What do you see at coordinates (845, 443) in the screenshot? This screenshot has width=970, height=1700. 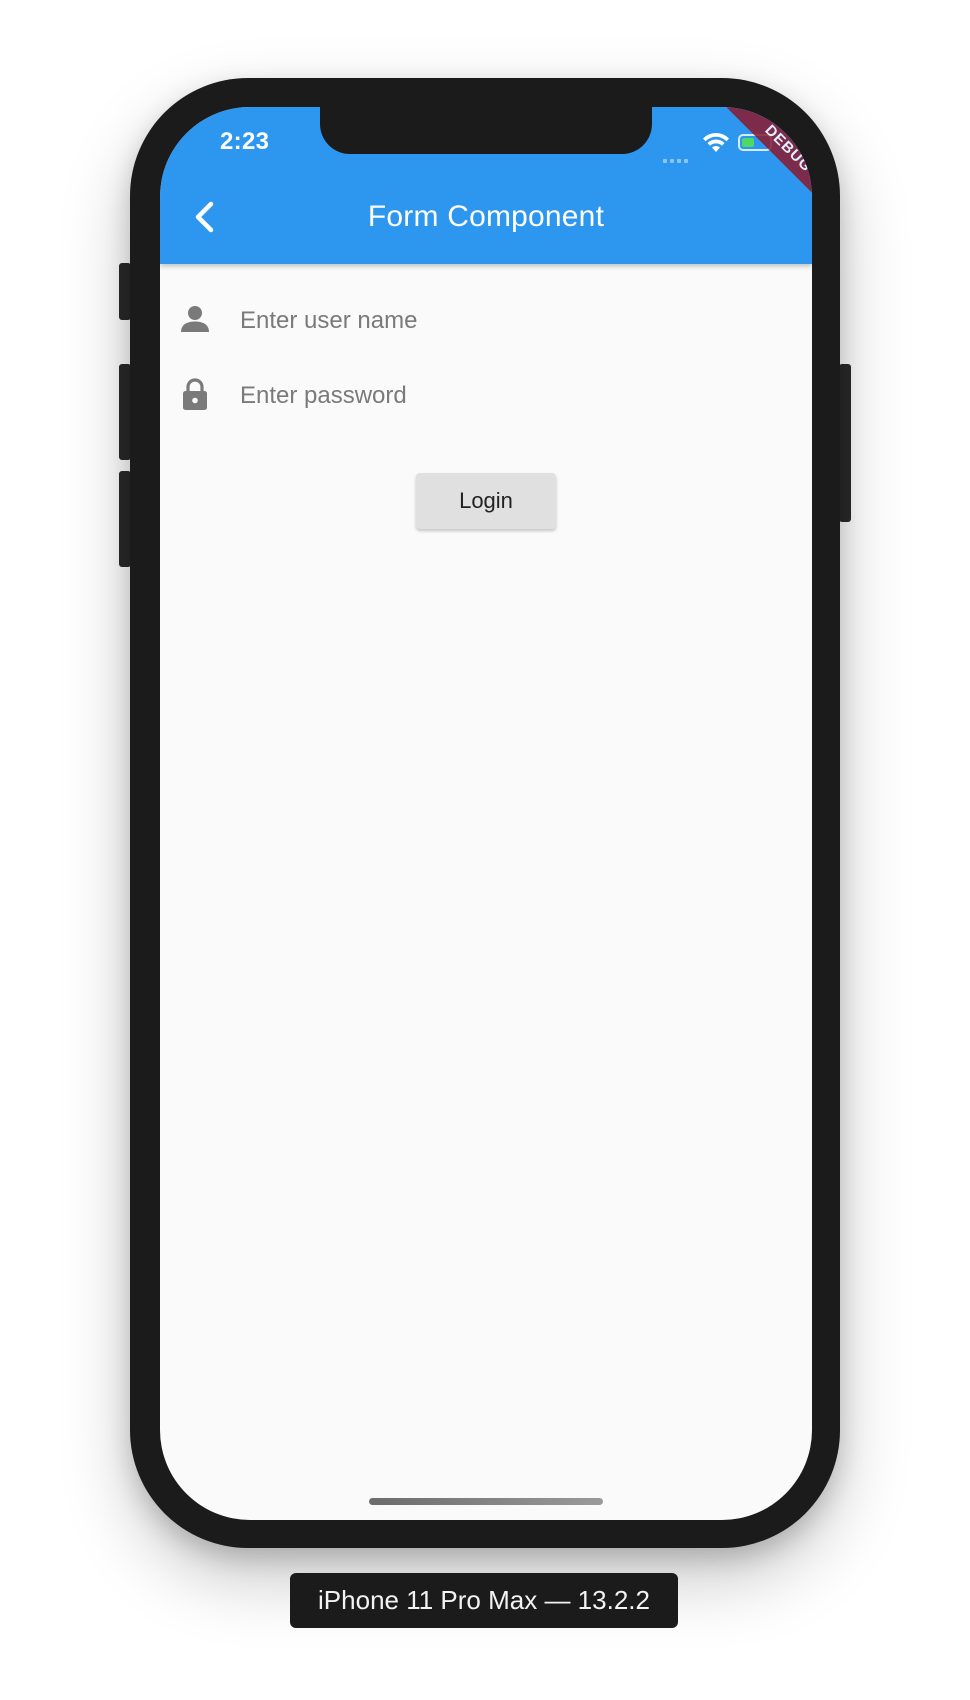 I see `power-button` at bounding box center [845, 443].